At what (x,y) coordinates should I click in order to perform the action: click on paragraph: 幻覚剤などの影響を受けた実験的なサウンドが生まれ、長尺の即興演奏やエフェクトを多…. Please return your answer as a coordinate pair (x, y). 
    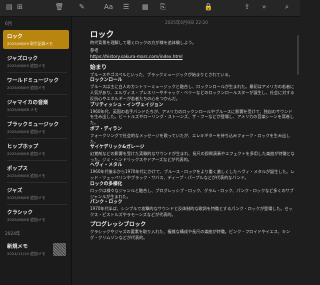
    Looking at the image, I should click on (192, 156).